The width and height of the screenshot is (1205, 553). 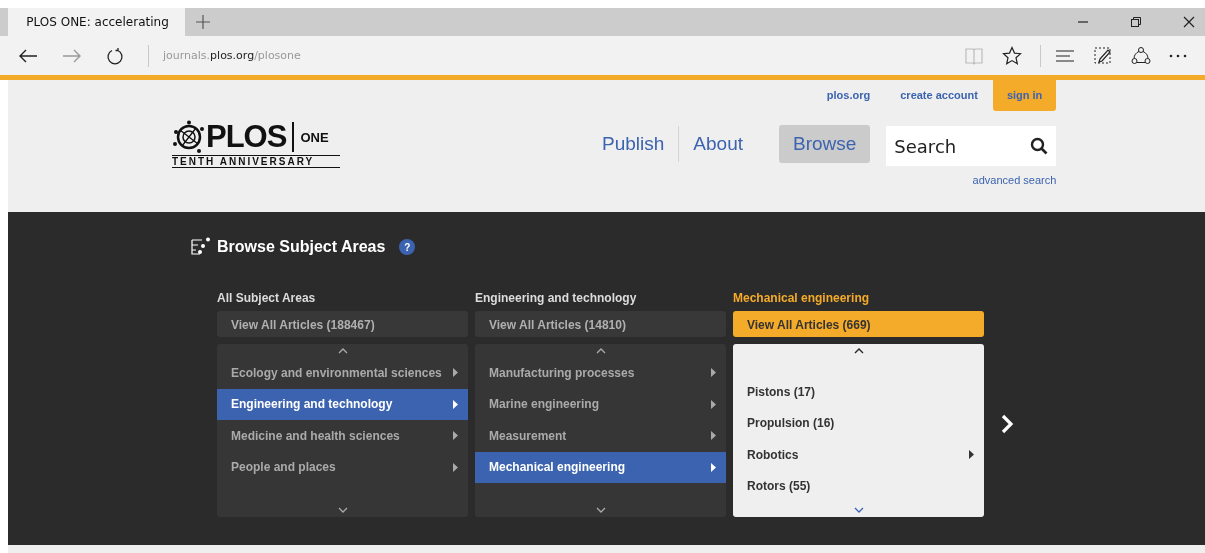 What do you see at coordinates (301, 247) in the screenshot?
I see `section-title: Browse Subject Areas` at bounding box center [301, 247].